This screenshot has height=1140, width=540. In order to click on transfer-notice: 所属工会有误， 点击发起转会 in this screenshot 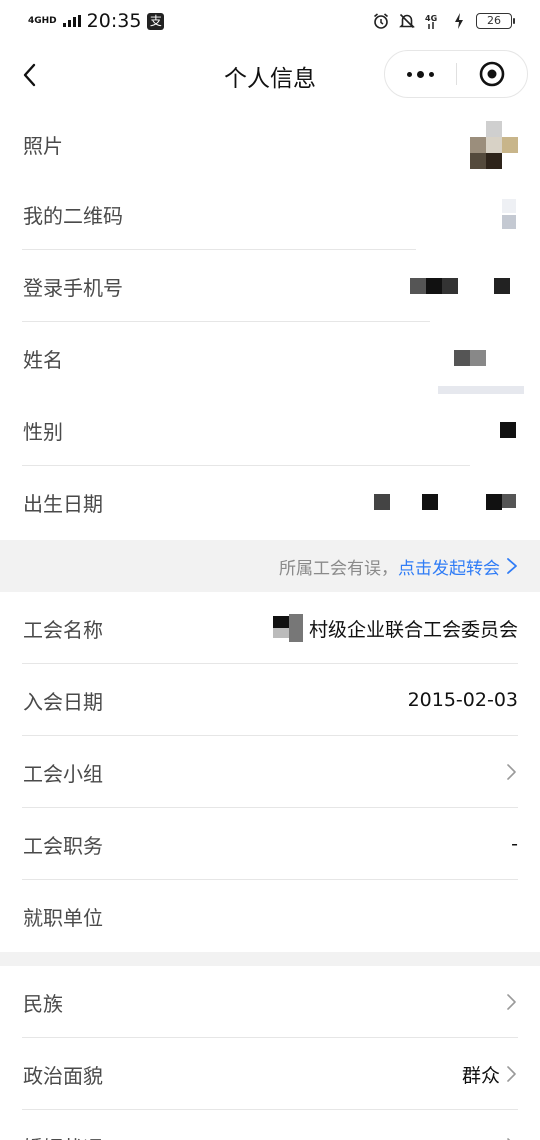, I will do `click(270, 566)`.